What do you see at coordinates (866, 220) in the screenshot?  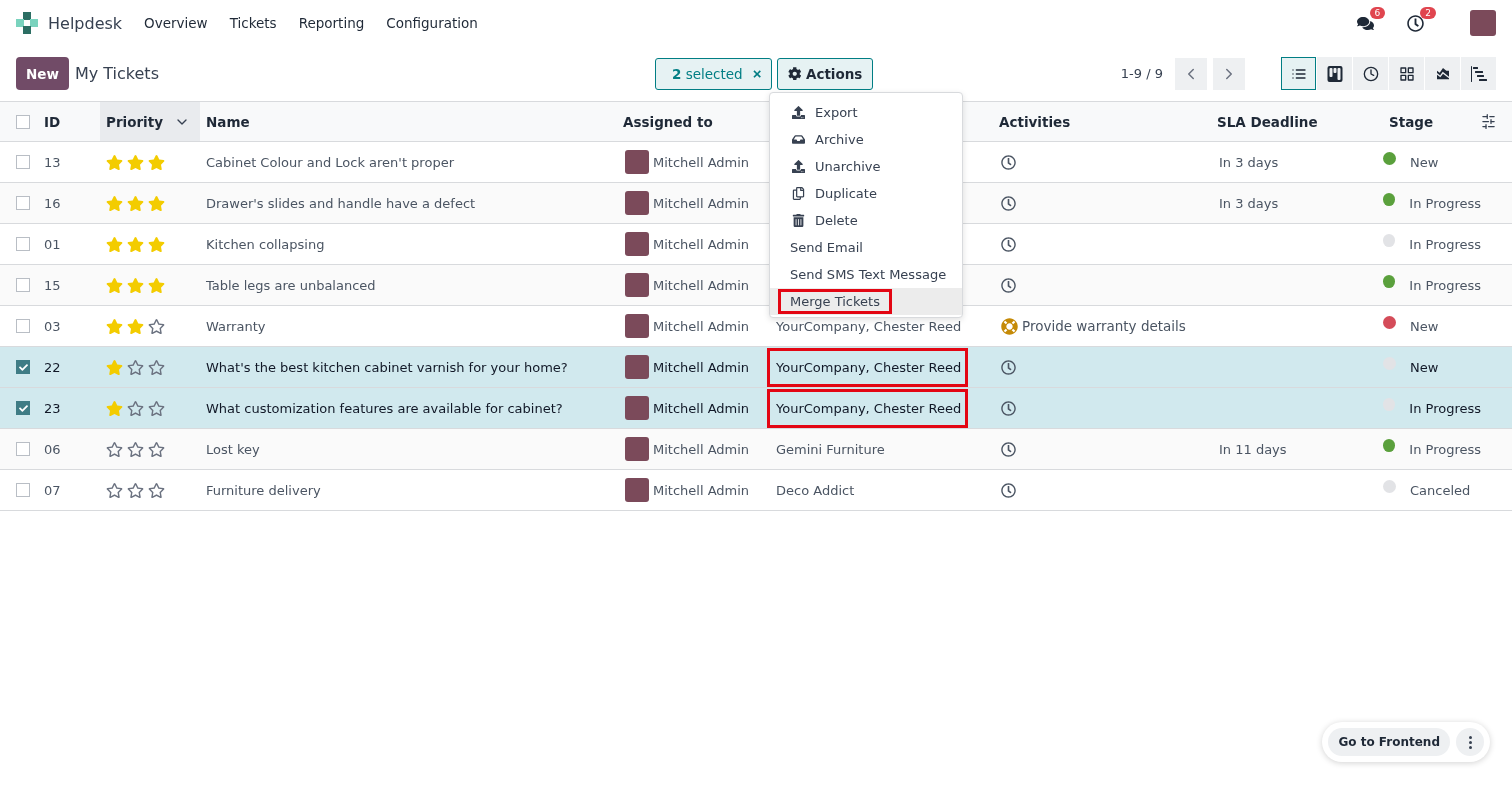 I see `menu-option: Delete` at bounding box center [866, 220].